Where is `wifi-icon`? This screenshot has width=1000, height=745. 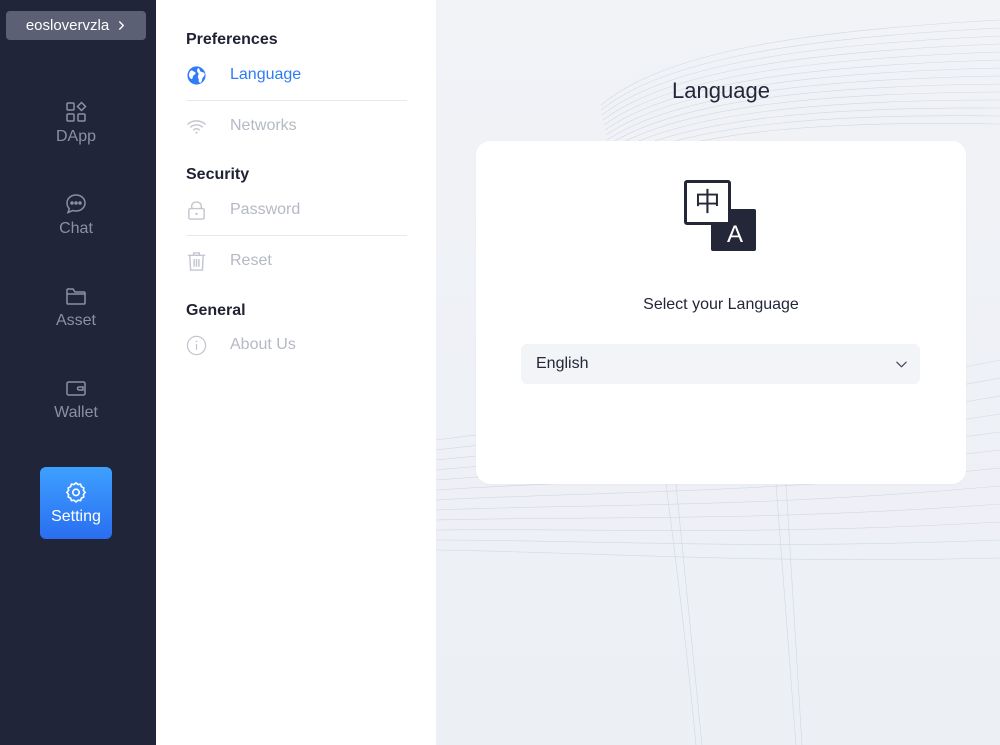
wifi-icon is located at coordinates (196, 126).